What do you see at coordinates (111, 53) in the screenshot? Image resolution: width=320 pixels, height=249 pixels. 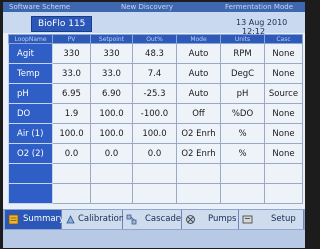 I see `setpoint-cell: 330` at bounding box center [111, 53].